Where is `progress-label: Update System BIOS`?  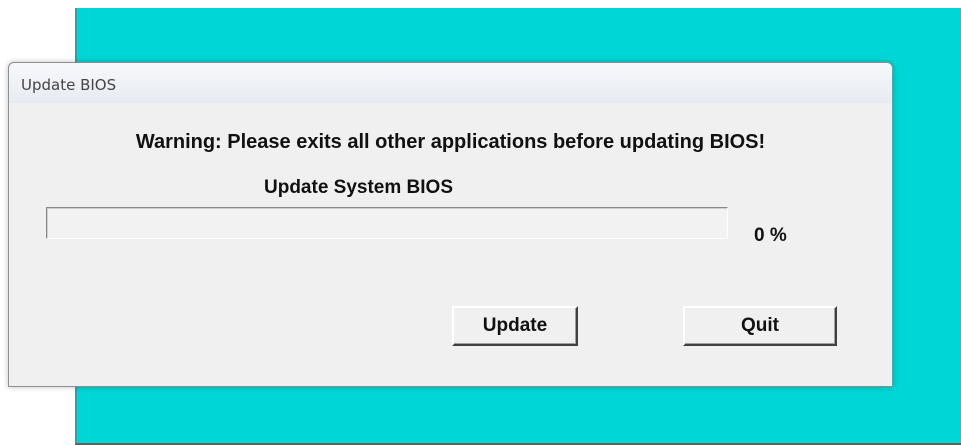
progress-label: Update System BIOS is located at coordinates (358, 187).